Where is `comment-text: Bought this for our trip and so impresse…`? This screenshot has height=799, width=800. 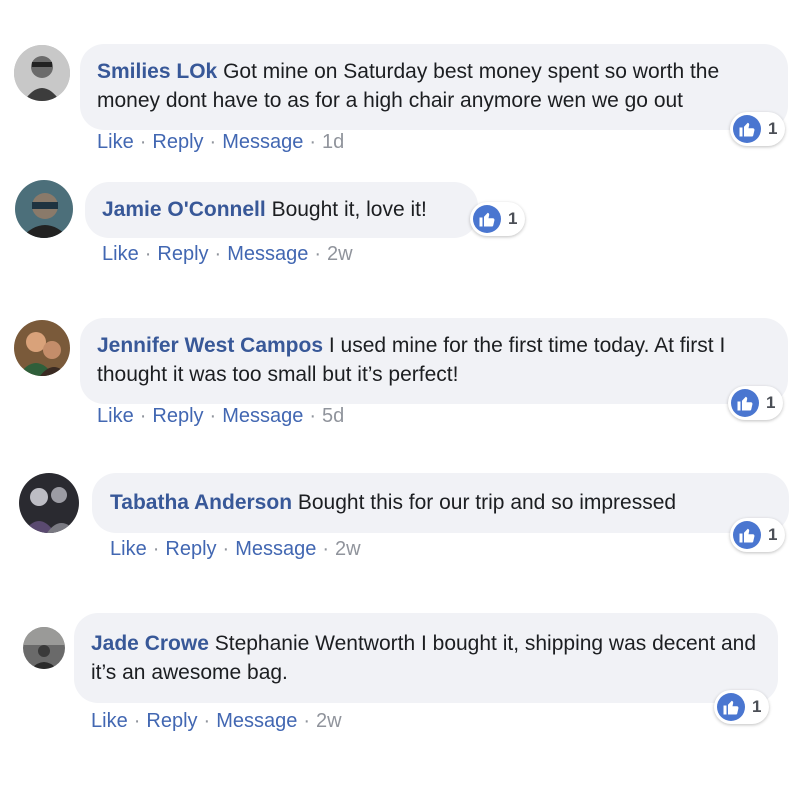
comment-text: Bought this for our trip and so impresse… is located at coordinates (487, 502).